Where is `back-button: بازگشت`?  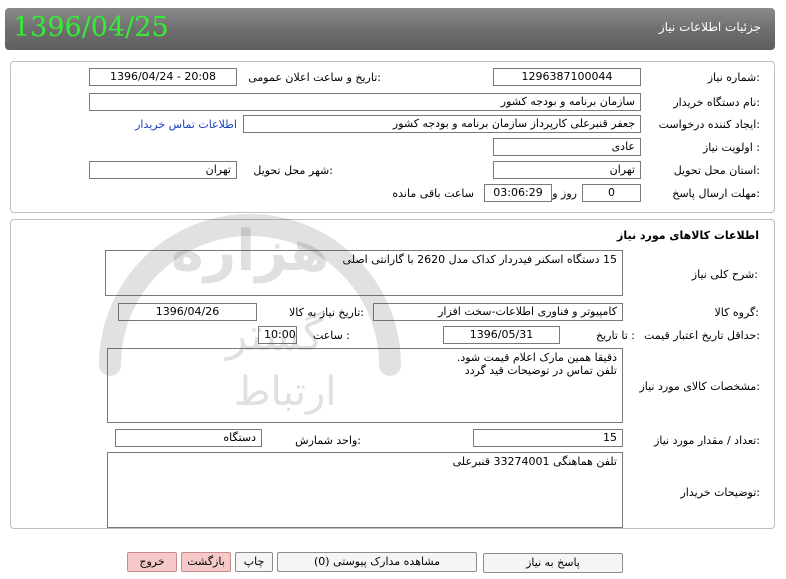
back-button: بازگشت is located at coordinates (206, 562).